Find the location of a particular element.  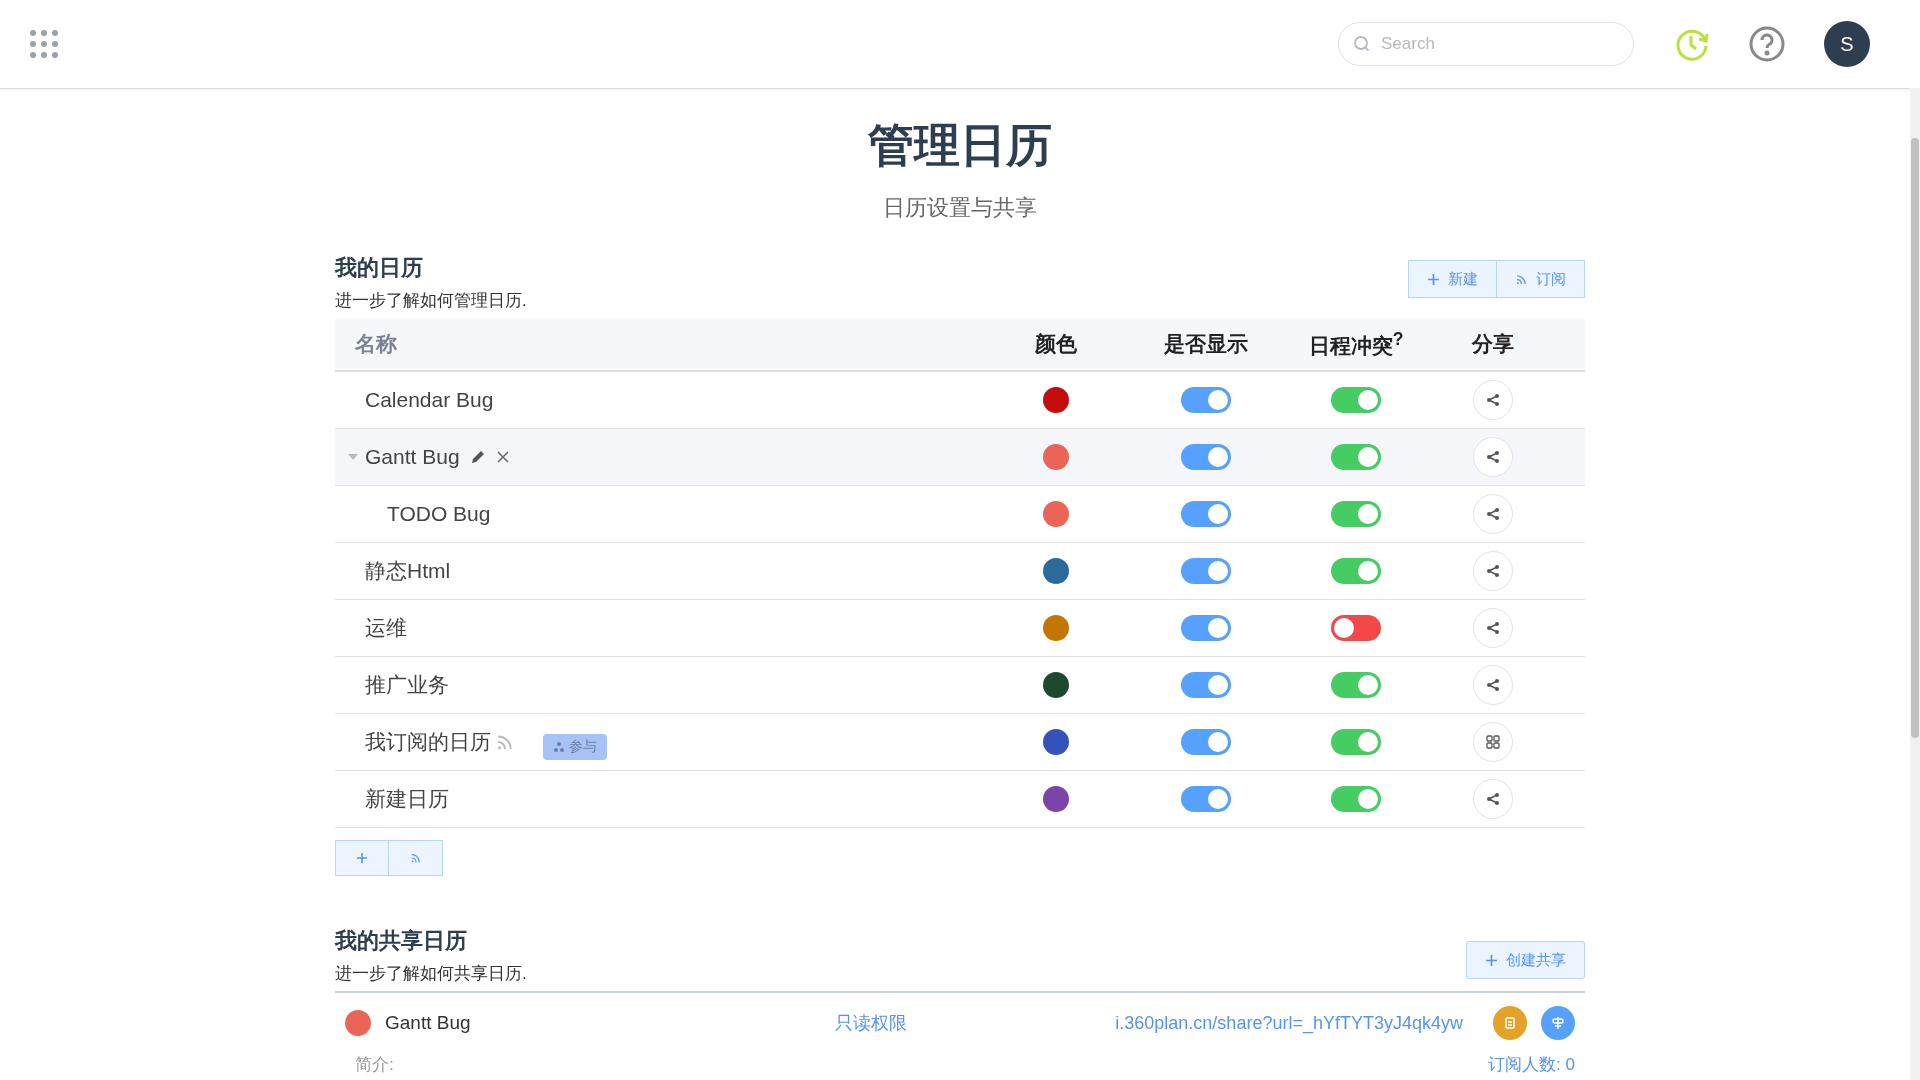

subscribe-button is located at coordinates (416, 858).